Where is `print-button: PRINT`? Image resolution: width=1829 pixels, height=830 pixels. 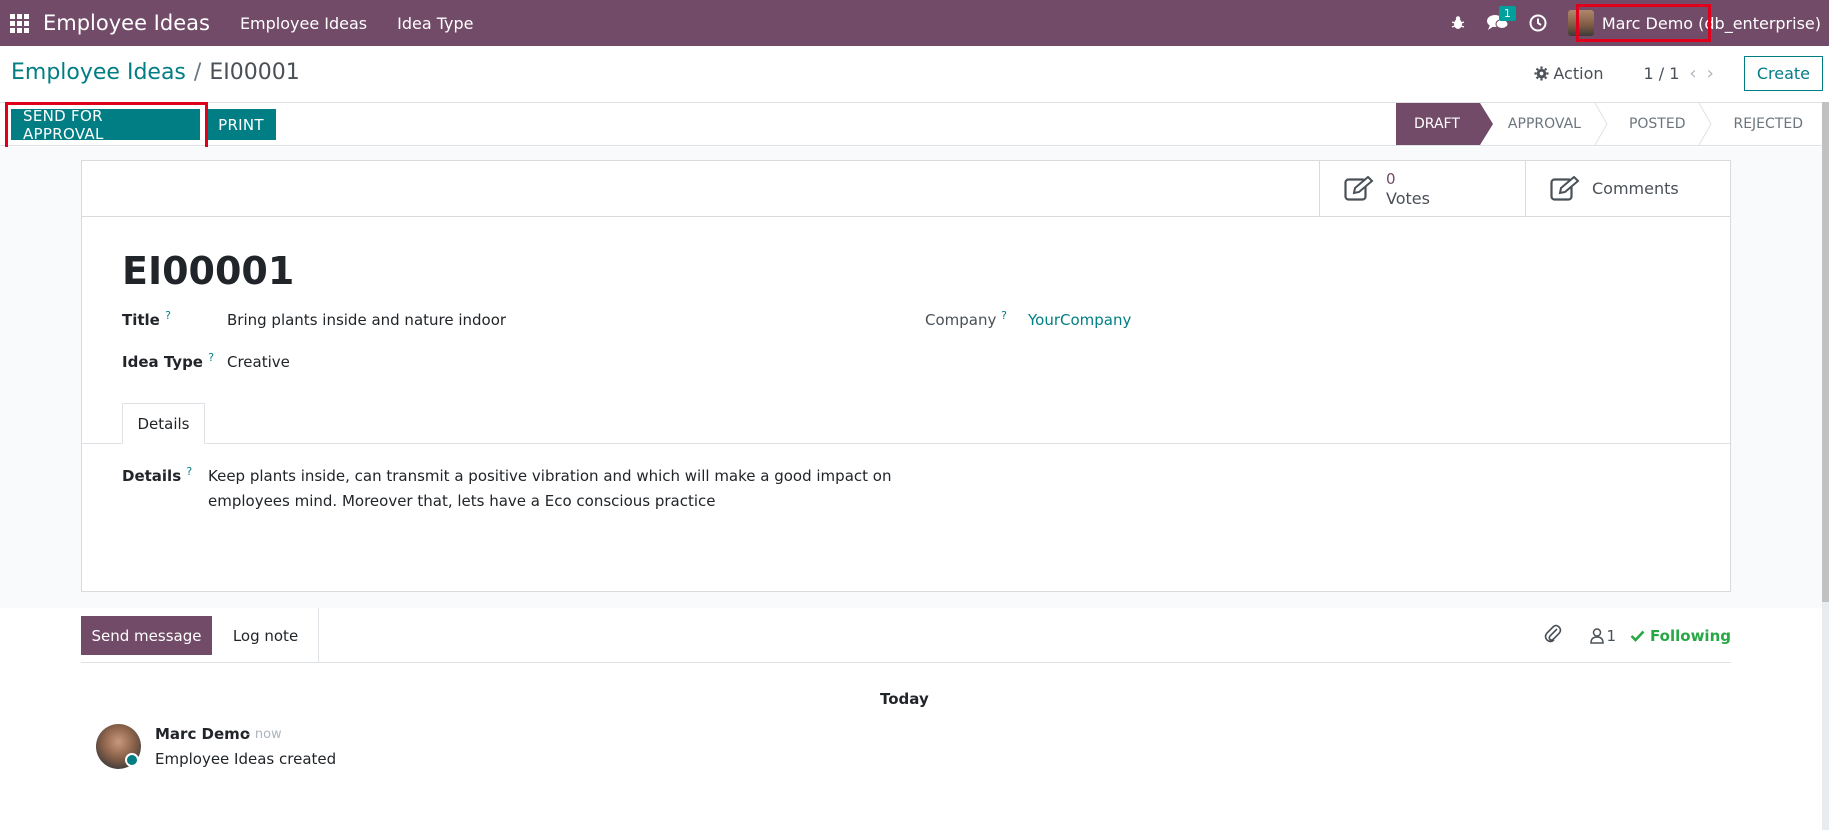 print-button: PRINT is located at coordinates (241, 124).